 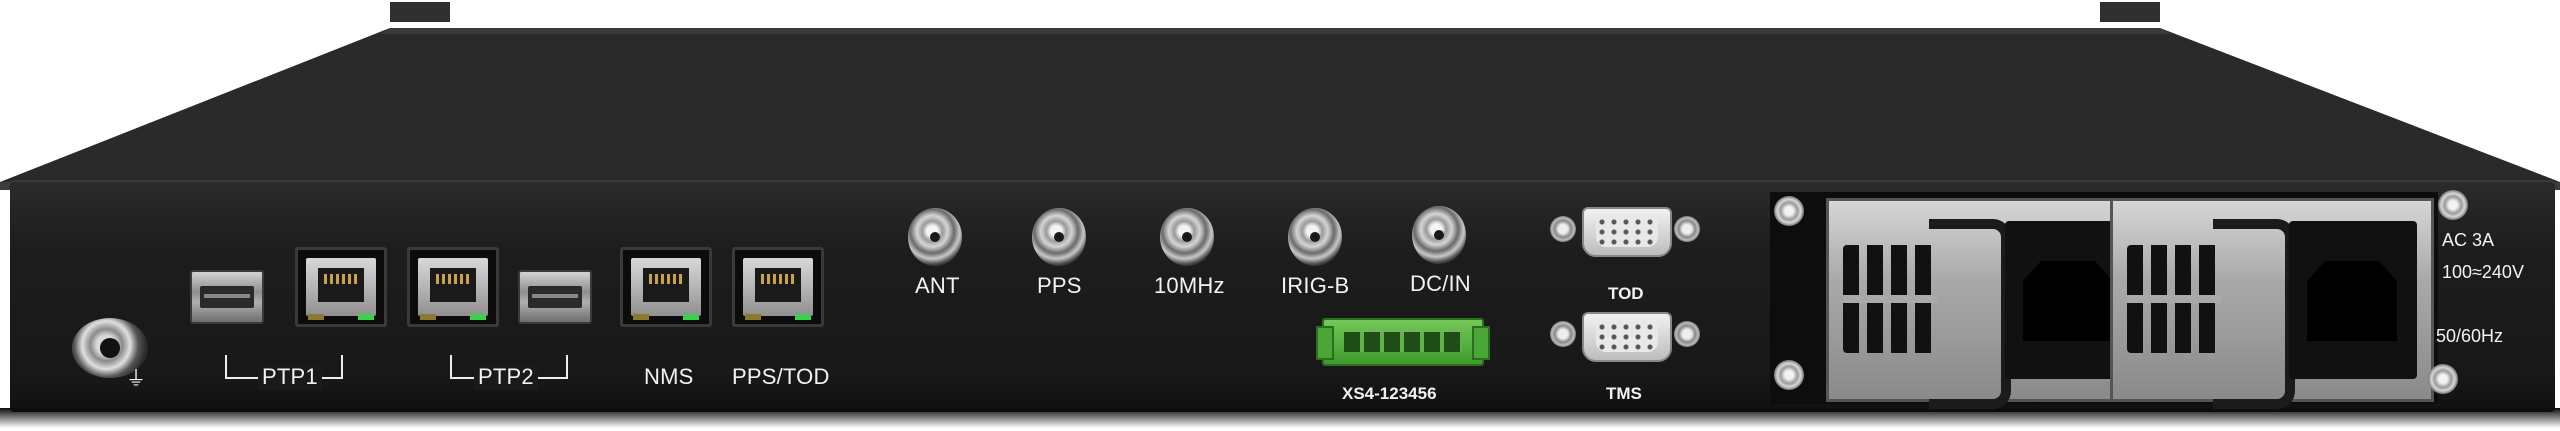 What do you see at coordinates (1789, 375) in the screenshot?
I see `psu-screw-bottom-left` at bounding box center [1789, 375].